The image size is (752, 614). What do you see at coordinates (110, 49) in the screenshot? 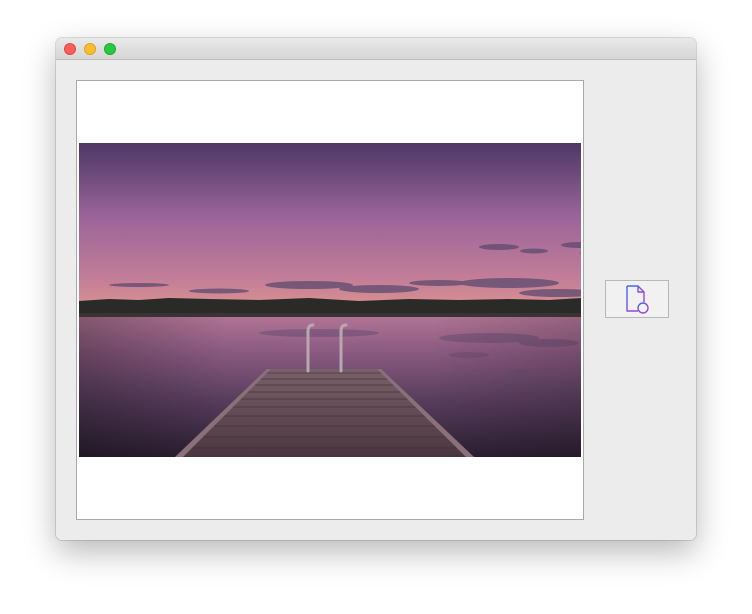
I see `zoom-button` at bounding box center [110, 49].